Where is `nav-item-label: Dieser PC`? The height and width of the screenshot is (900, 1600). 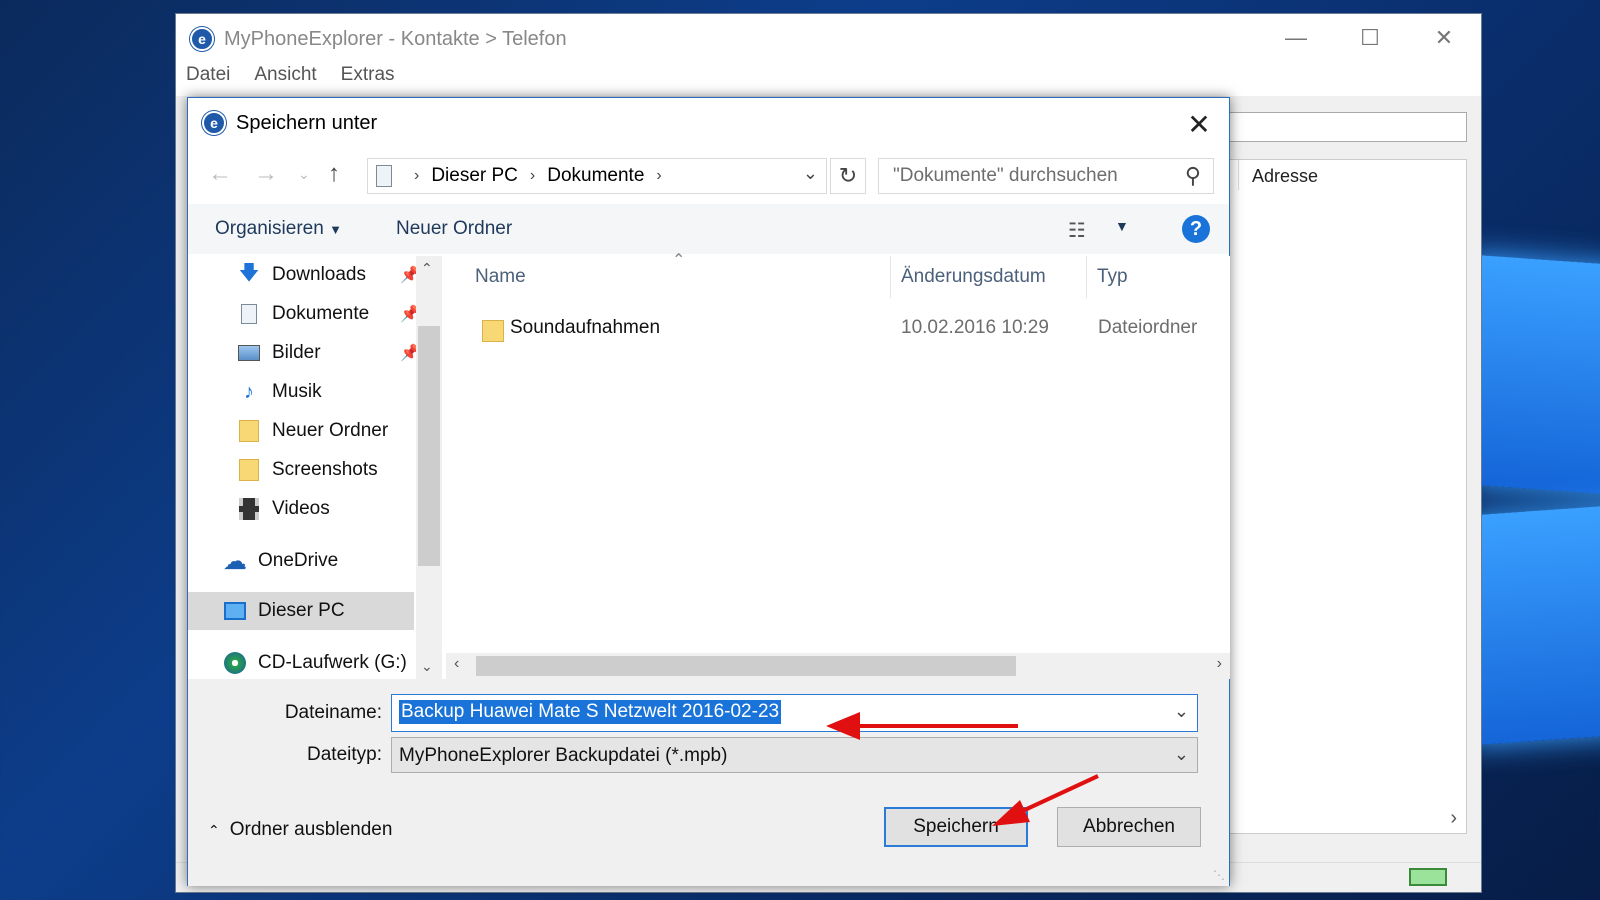 nav-item-label: Dieser PC is located at coordinates (301, 610).